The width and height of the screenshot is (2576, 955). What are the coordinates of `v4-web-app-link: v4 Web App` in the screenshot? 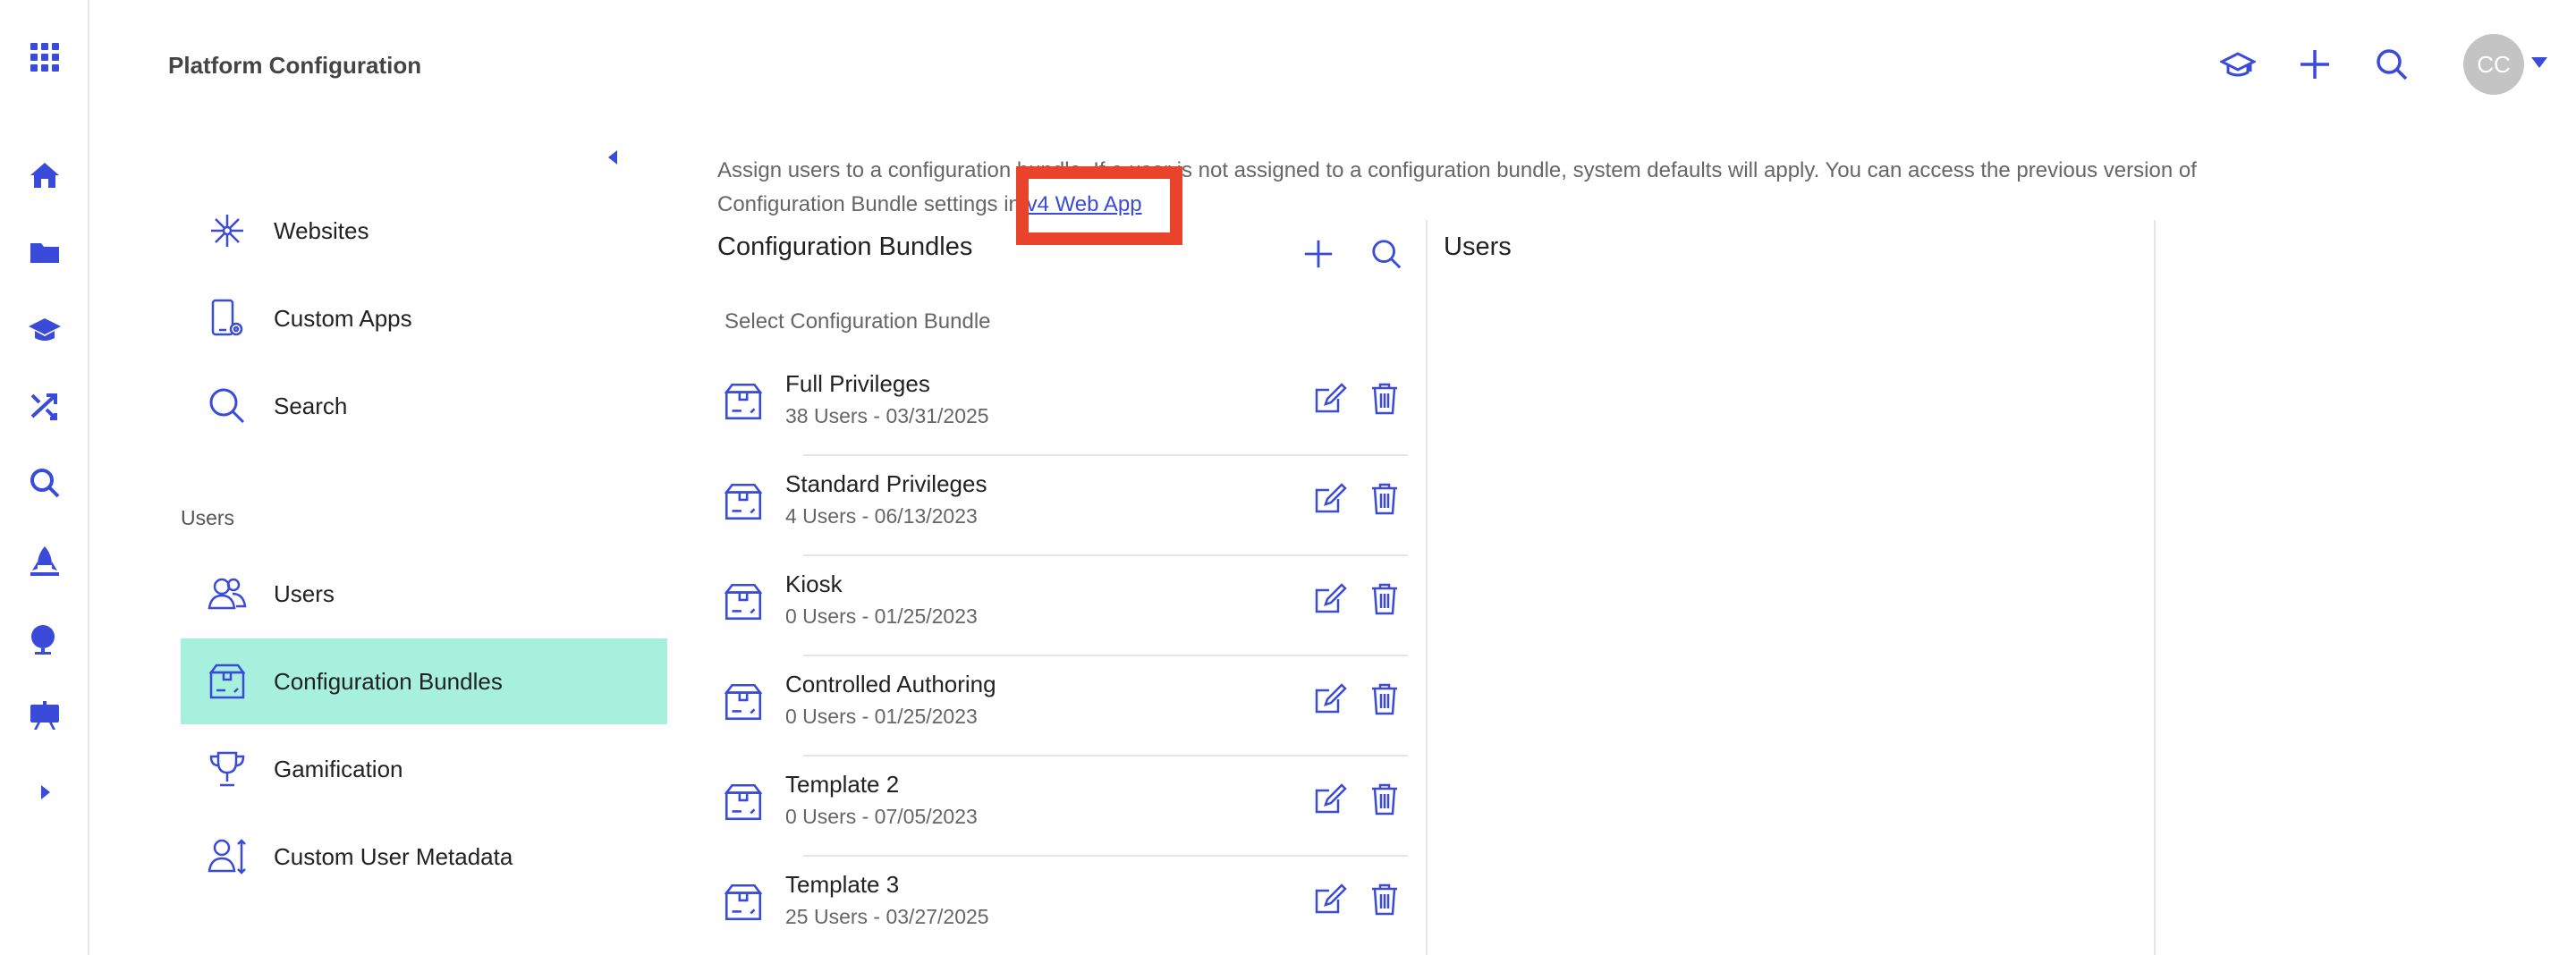 It's located at (1084, 204).